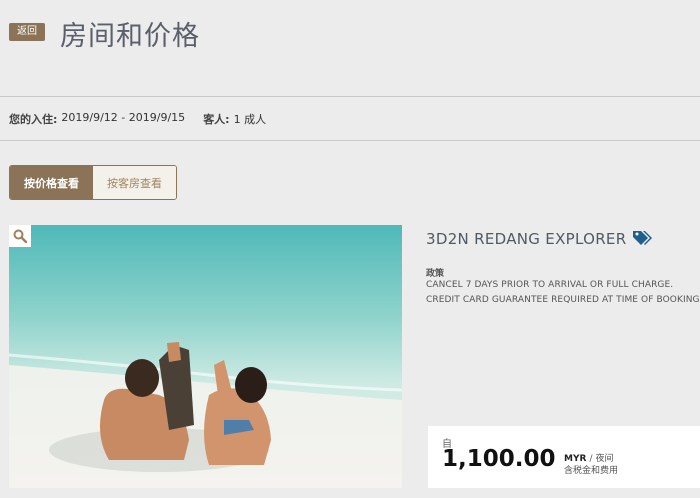 The height and width of the screenshot is (498, 700). Describe the element at coordinates (51, 182) in the screenshot. I see `view-by-price-button: 按价格查看` at that location.